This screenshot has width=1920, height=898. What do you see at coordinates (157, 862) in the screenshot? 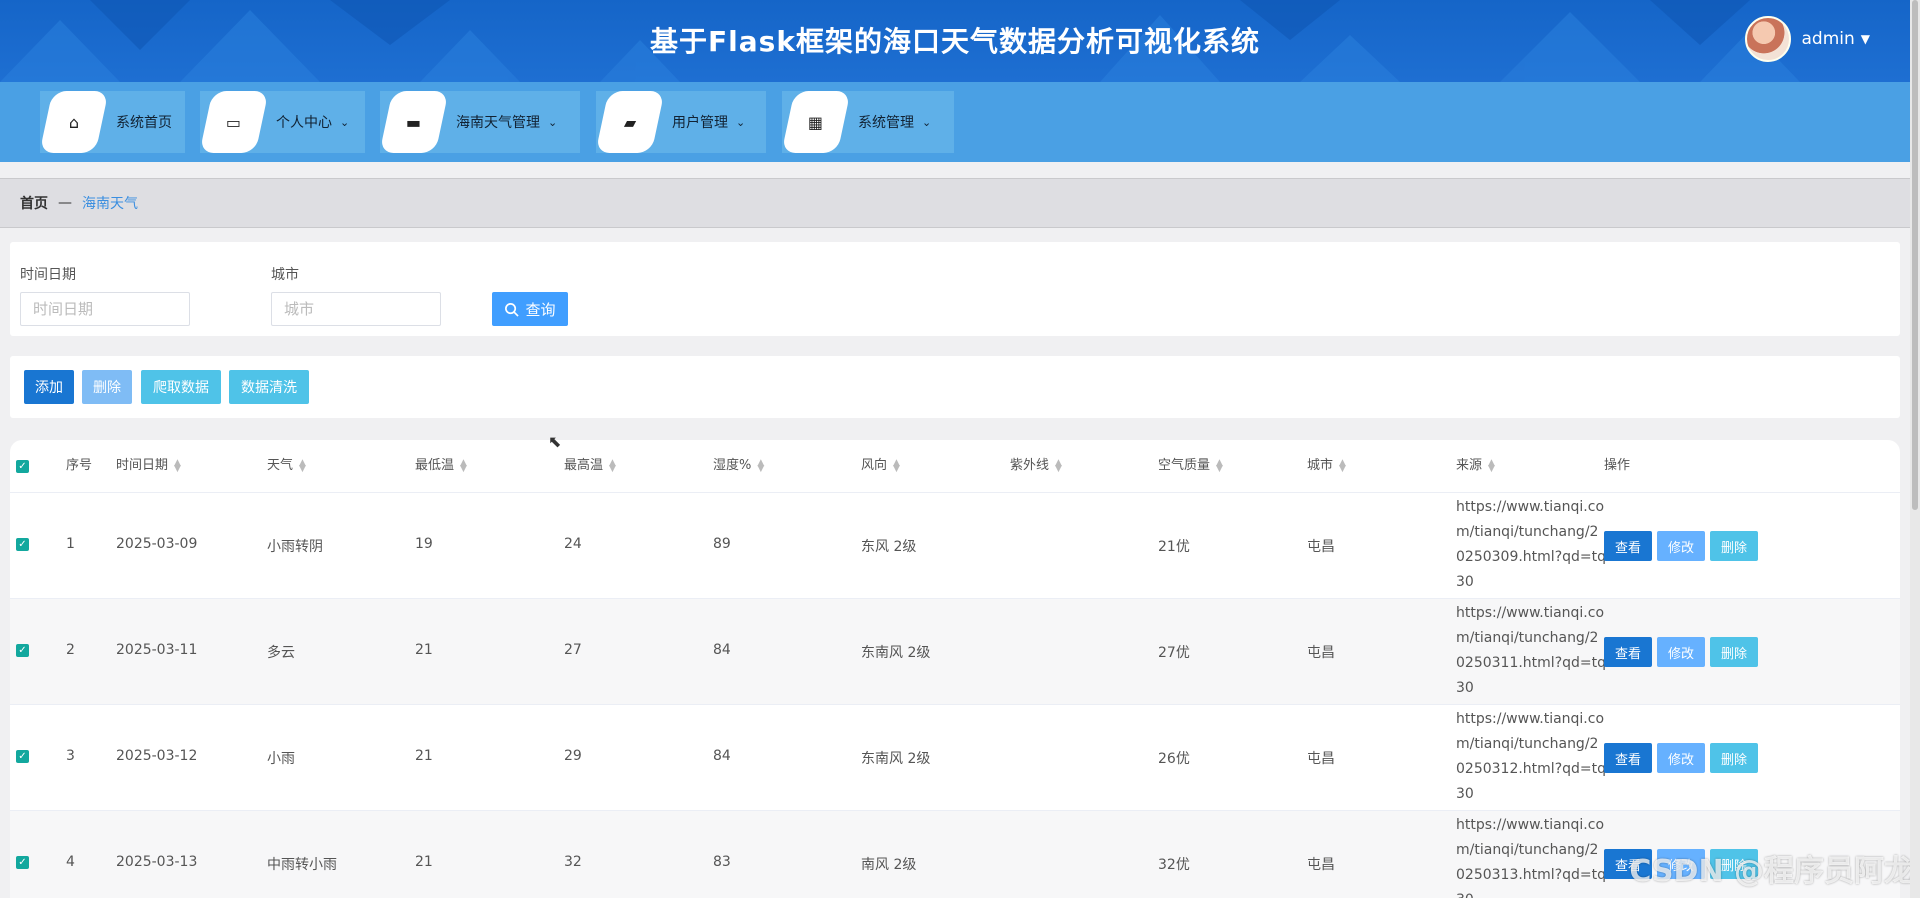
I see `cell-date: 2025-03-13` at bounding box center [157, 862].